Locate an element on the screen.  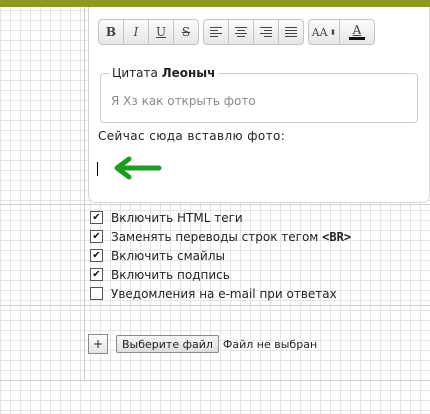
font-group: AA ⬍ A is located at coordinates (341, 32).